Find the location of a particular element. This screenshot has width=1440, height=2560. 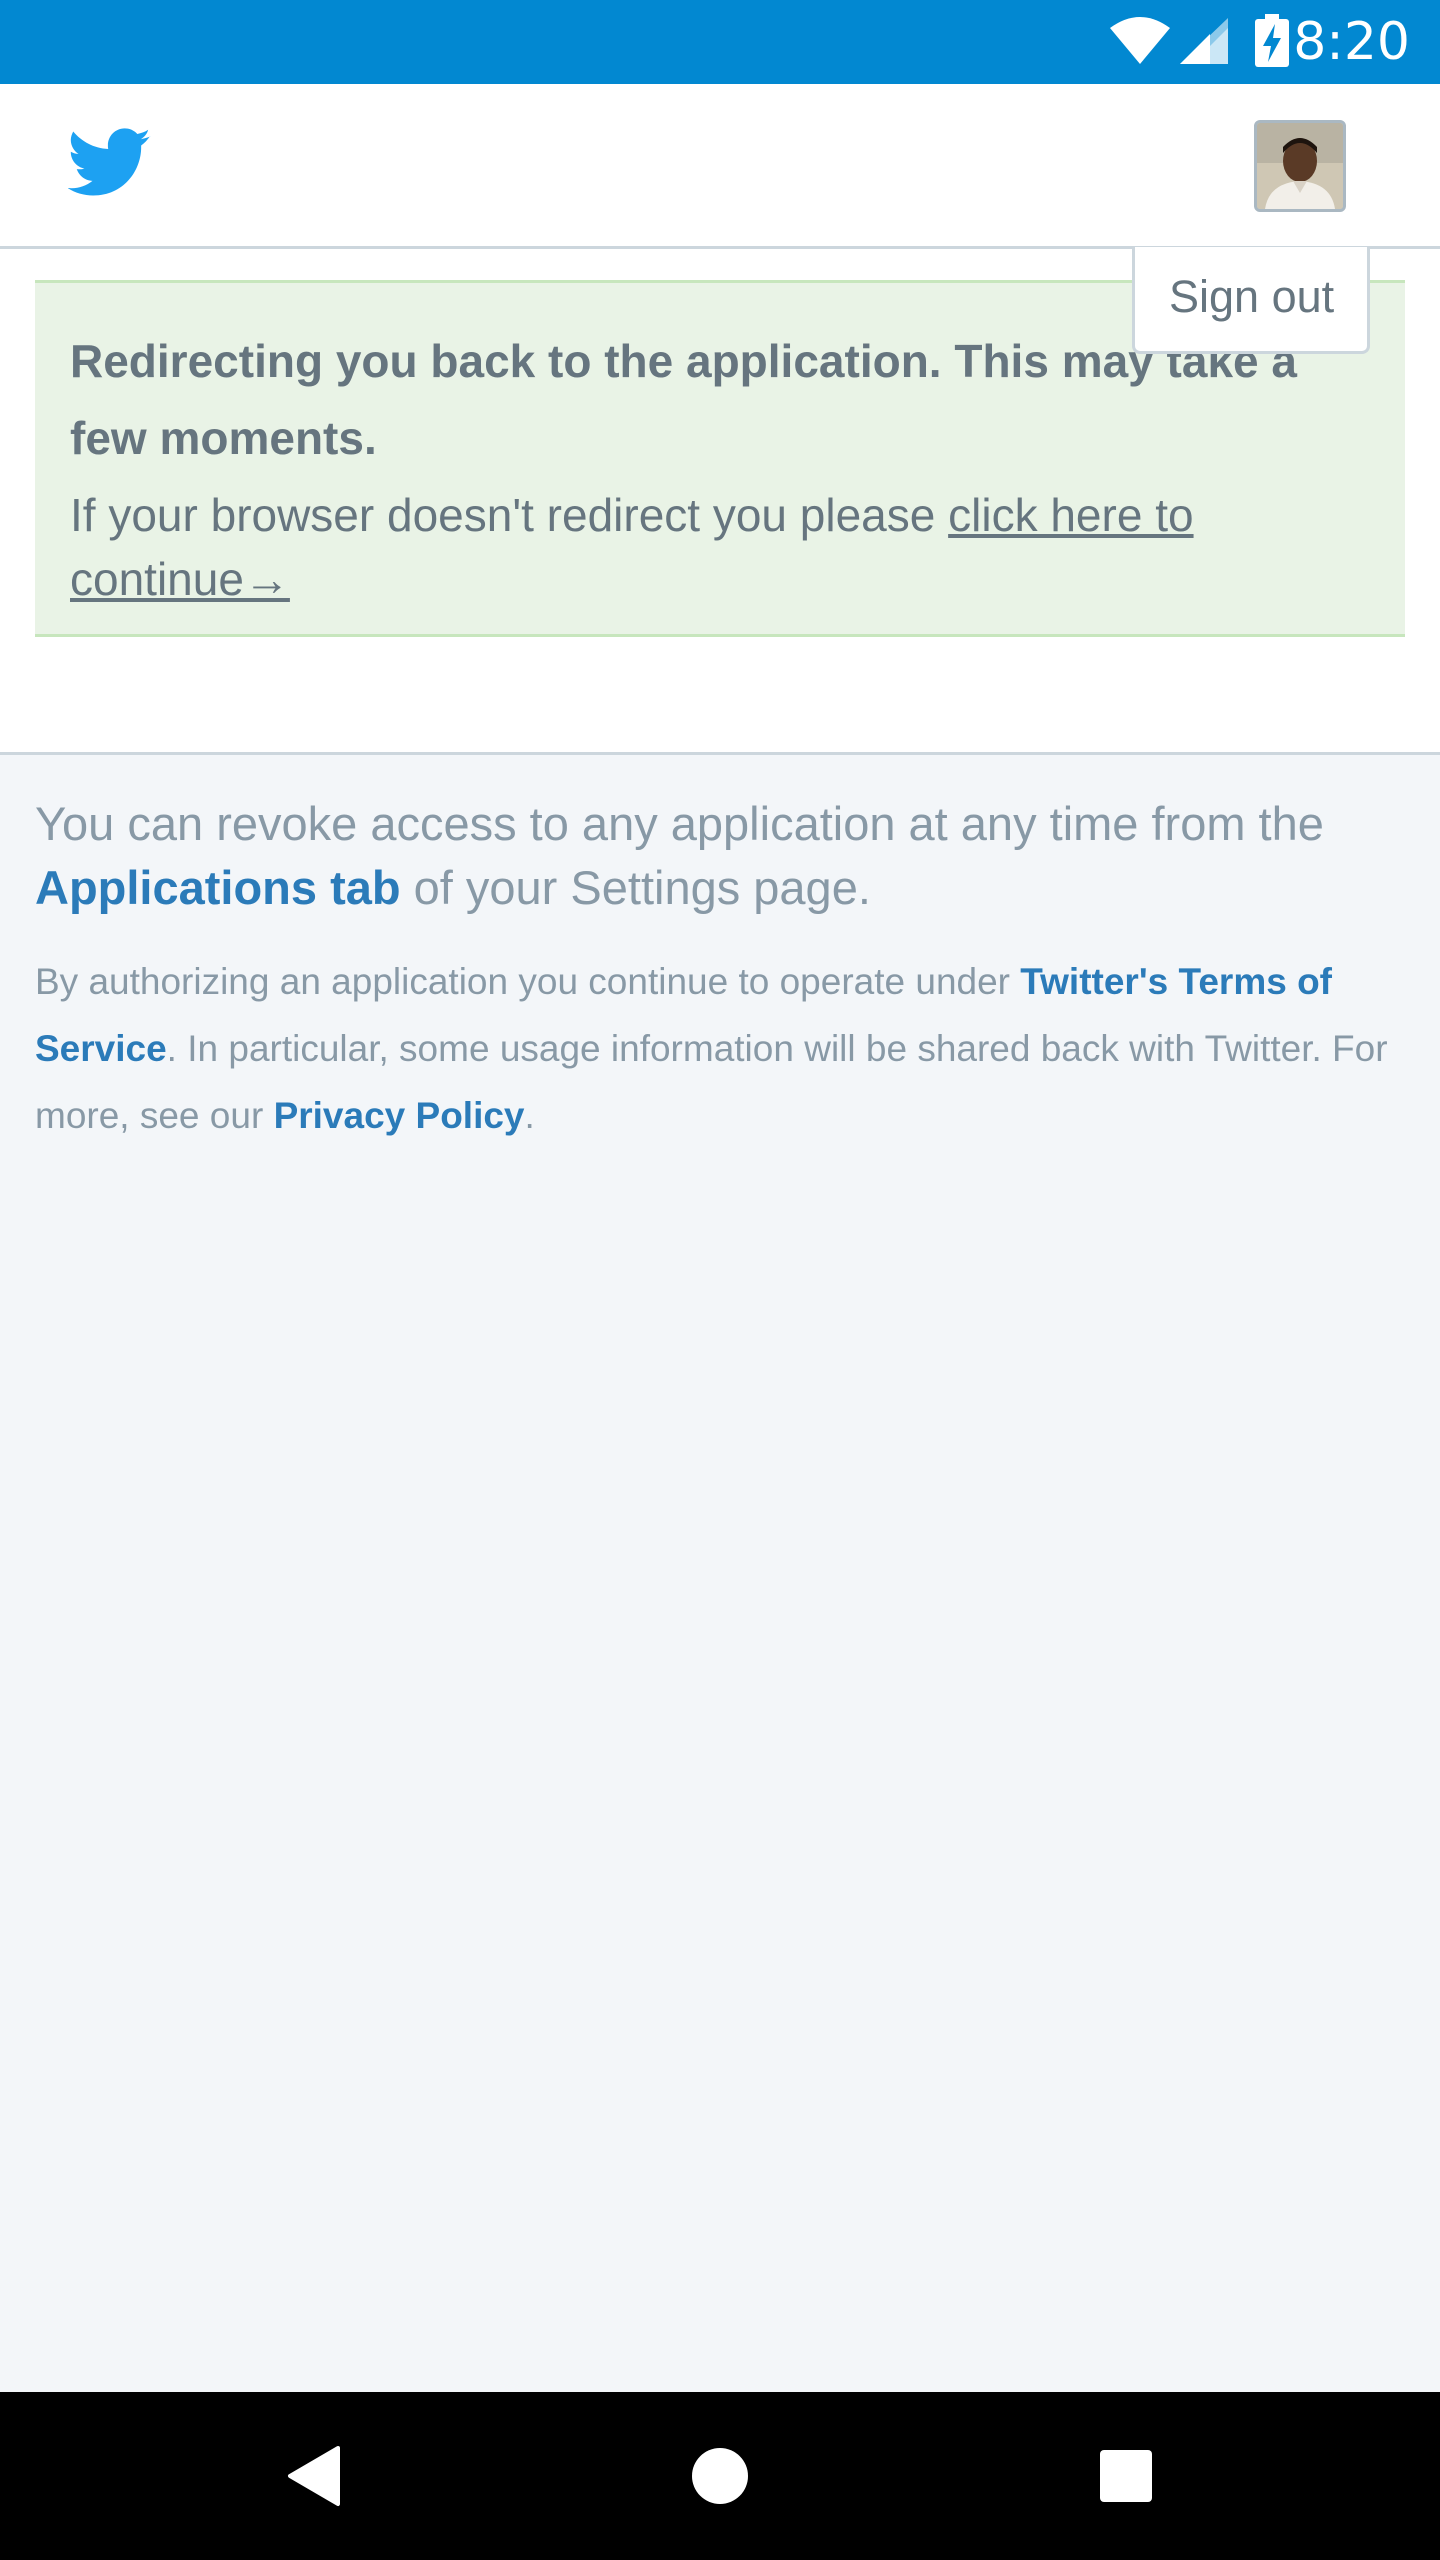

sign-out-button: Sign out is located at coordinates (1251, 297).